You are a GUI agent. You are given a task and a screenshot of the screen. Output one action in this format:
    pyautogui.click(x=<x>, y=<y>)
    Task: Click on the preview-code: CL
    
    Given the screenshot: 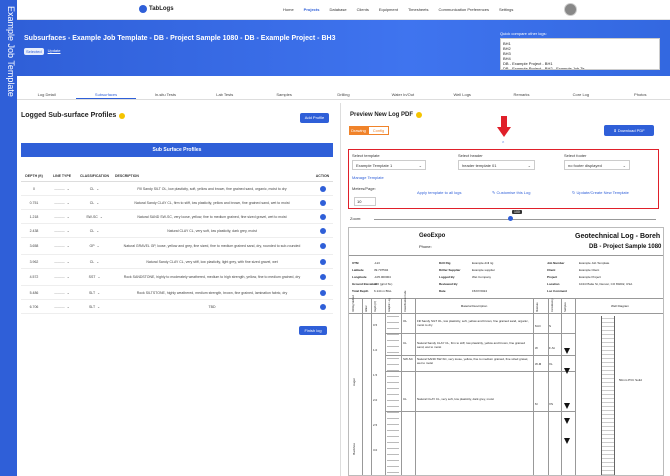 What is the action you would take?
    pyautogui.click(x=405, y=343)
    